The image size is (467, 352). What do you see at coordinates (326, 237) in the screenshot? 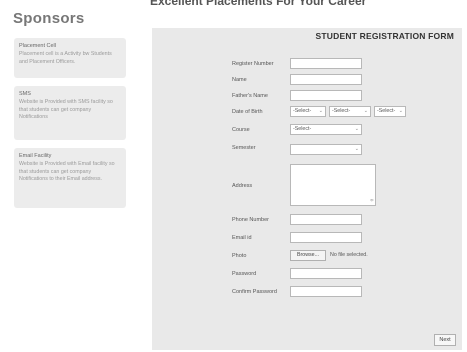
I see `email-input` at bounding box center [326, 237].